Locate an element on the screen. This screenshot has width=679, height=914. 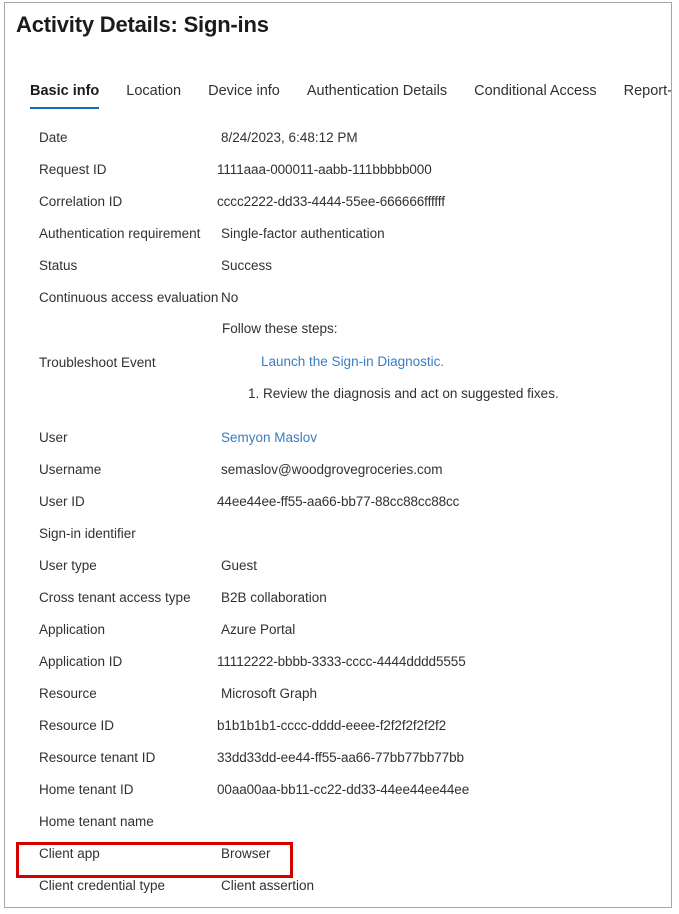
detail-label: Sign-in identifier is located at coordinates (87, 533).